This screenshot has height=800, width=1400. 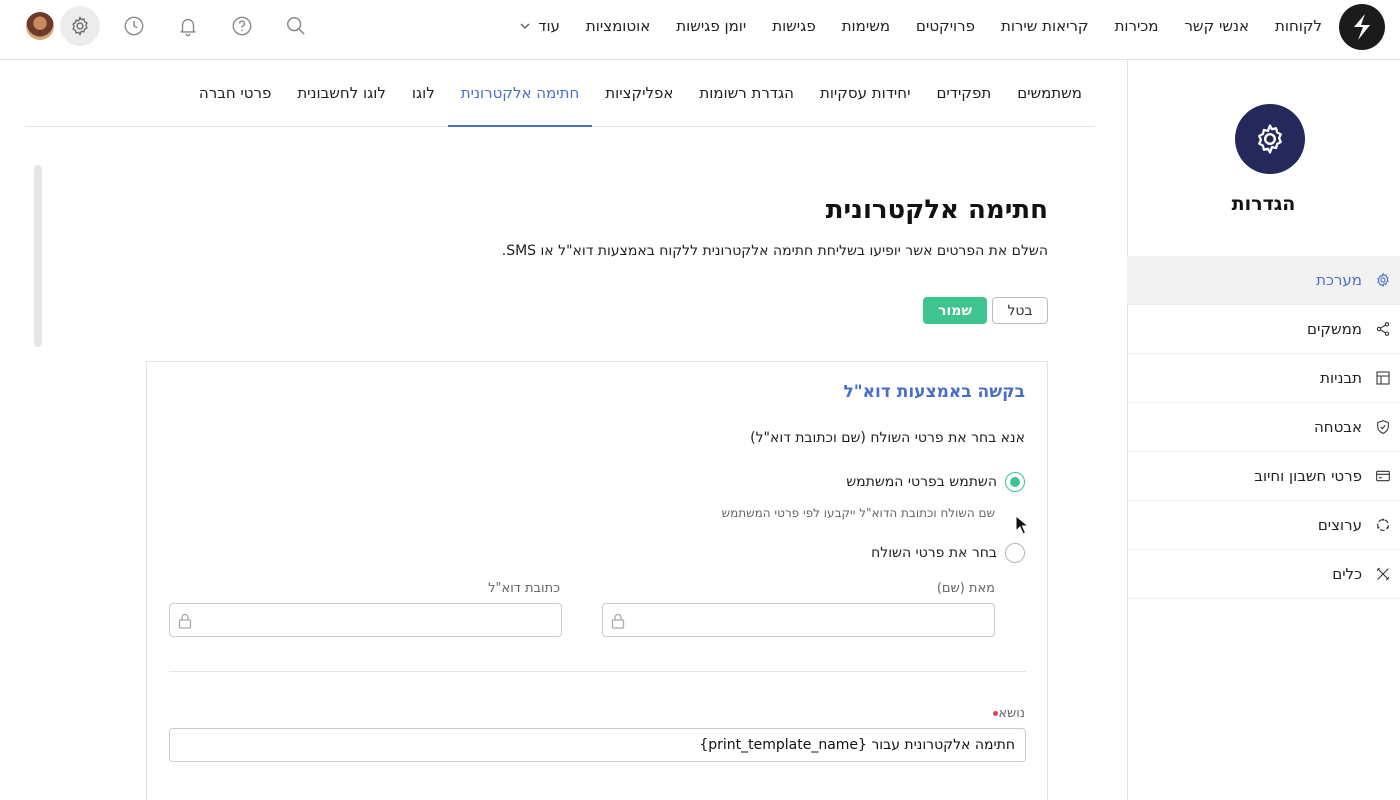 What do you see at coordinates (1383, 524) in the screenshot?
I see `channels-icon` at bounding box center [1383, 524].